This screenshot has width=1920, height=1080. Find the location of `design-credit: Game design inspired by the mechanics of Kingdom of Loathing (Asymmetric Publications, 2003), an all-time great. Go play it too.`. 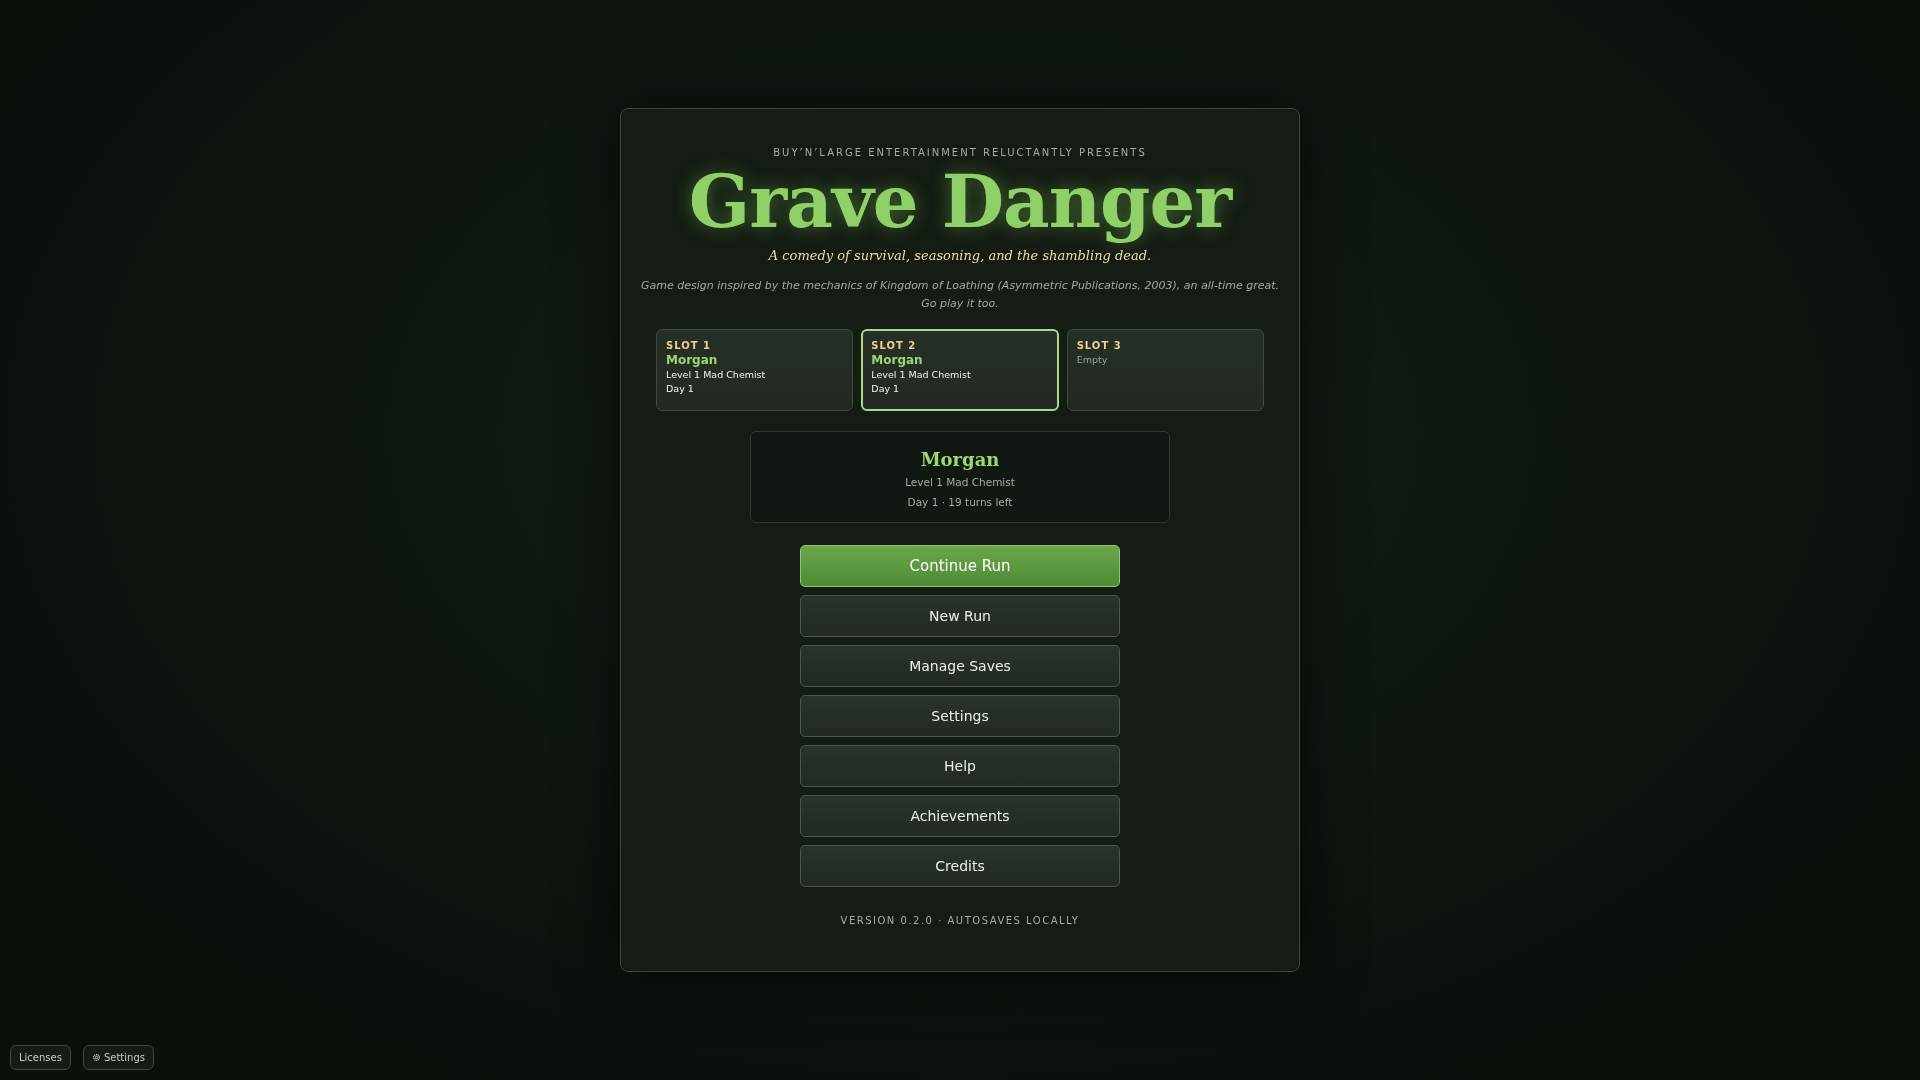

design-credit: Game design inspired by the mechanics of Kingdom of Loathing (Asymmetric Publications, 2003), an all-time great. Go play it too. is located at coordinates (960, 295).